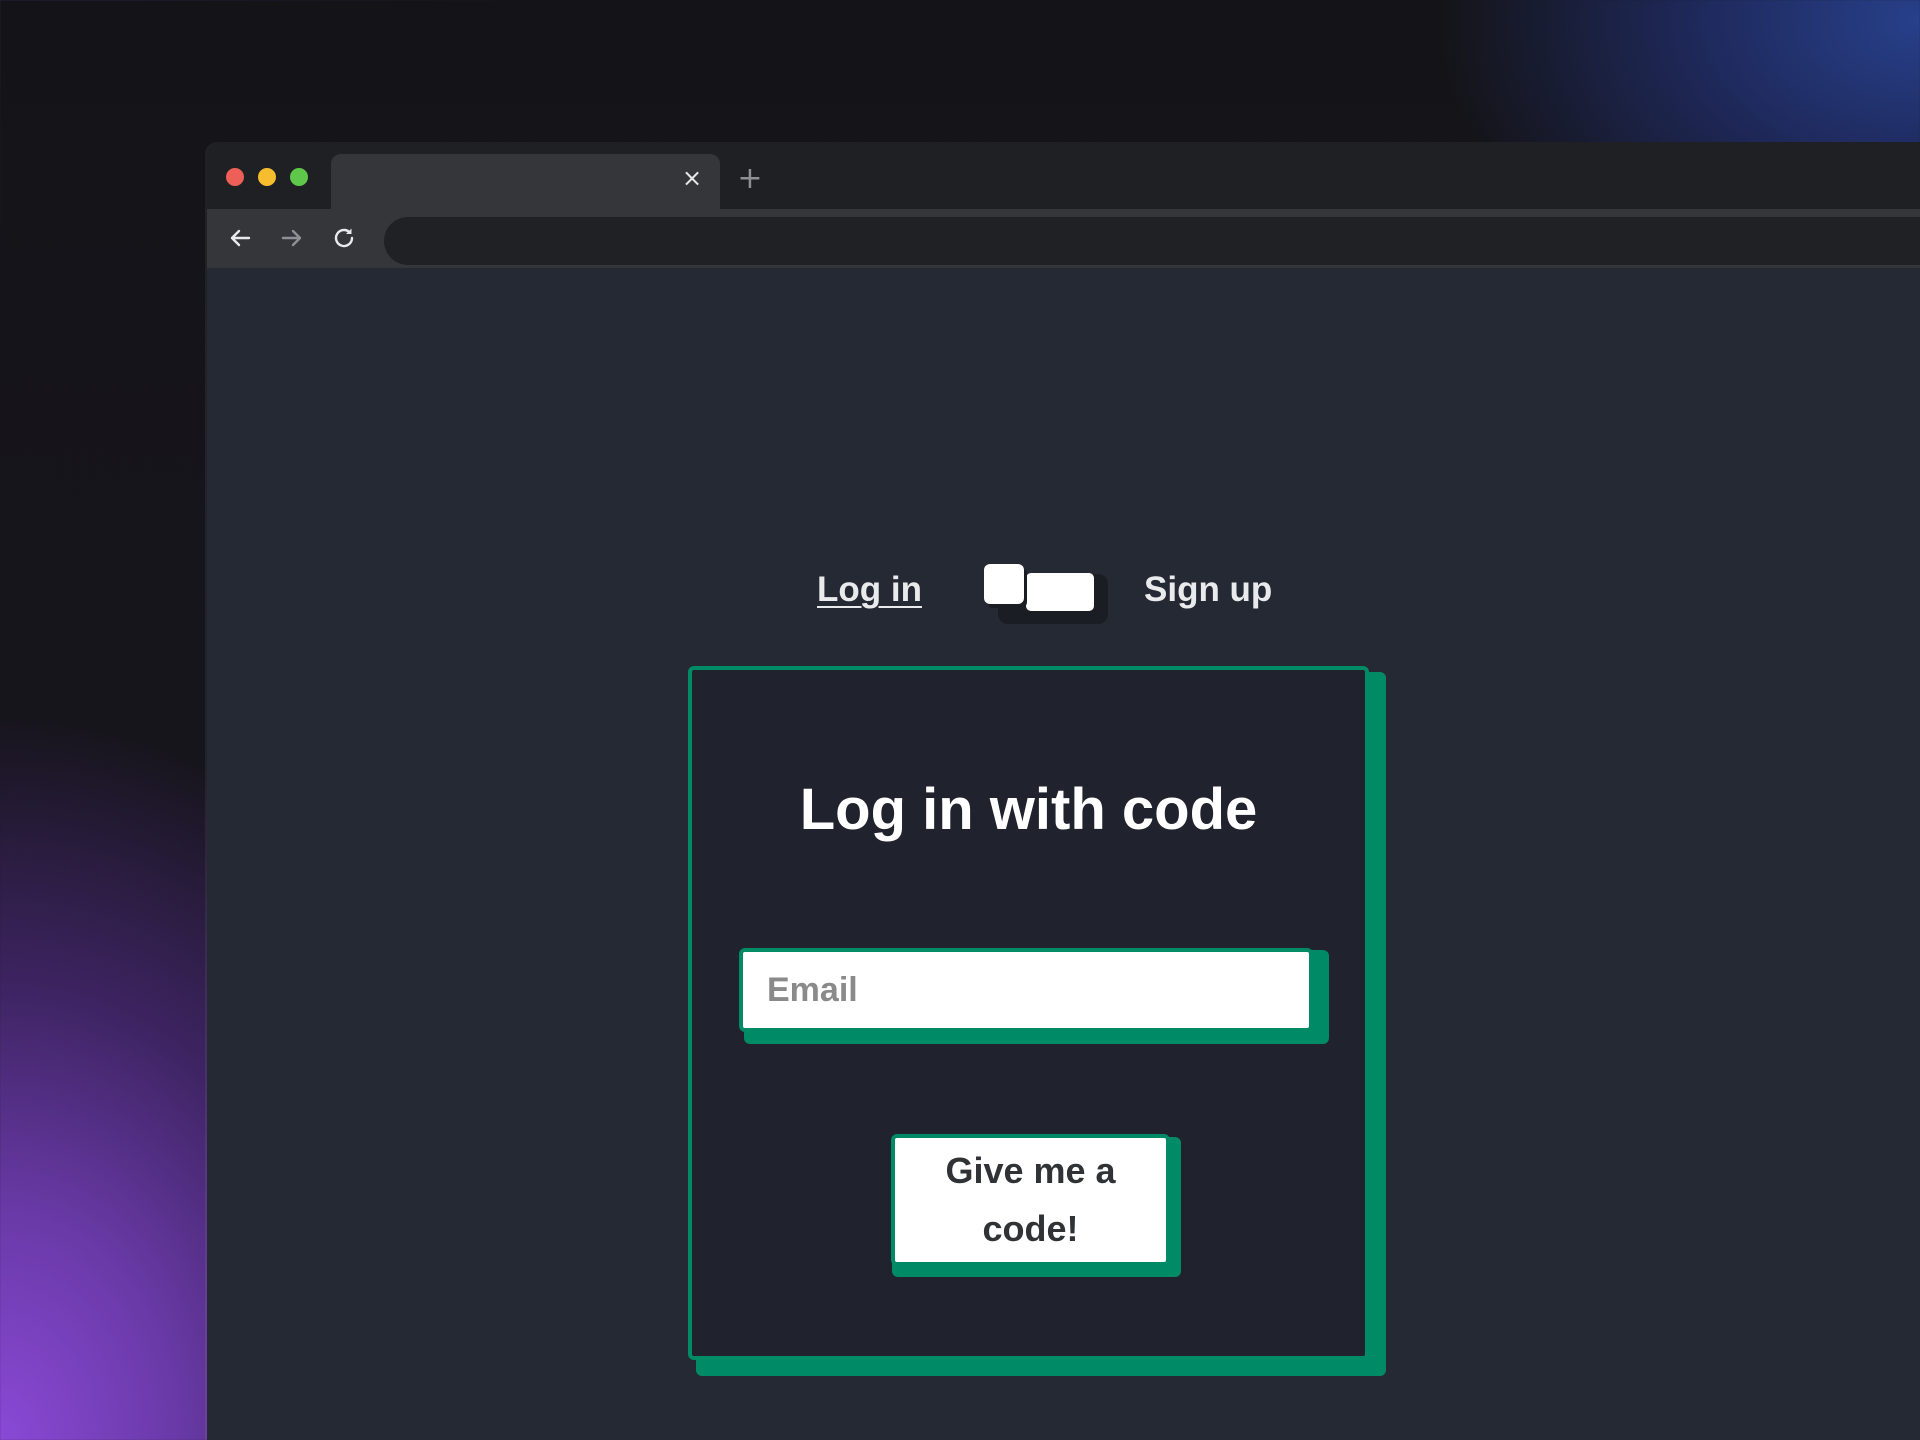 This screenshot has width=1920, height=1440. I want to click on address-bar, so click(1152, 241).